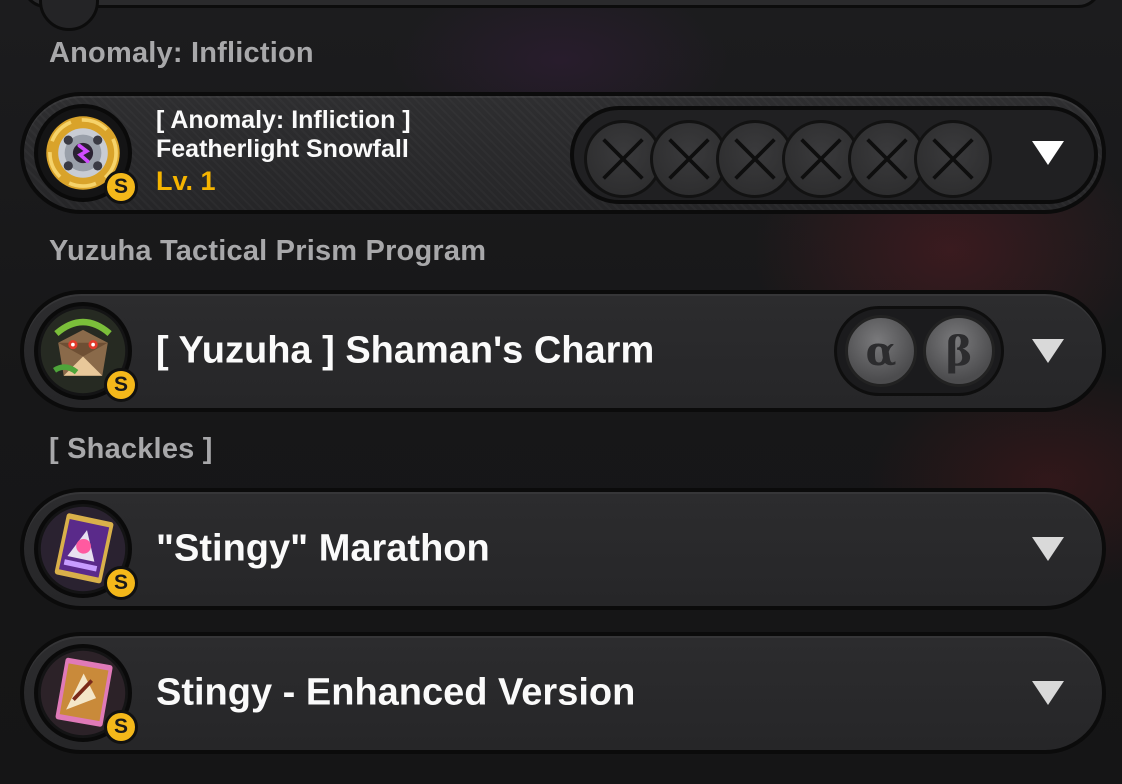  Describe the element at coordinates (562, 15) in the screenshot. I see `previous-item-card` at that location.